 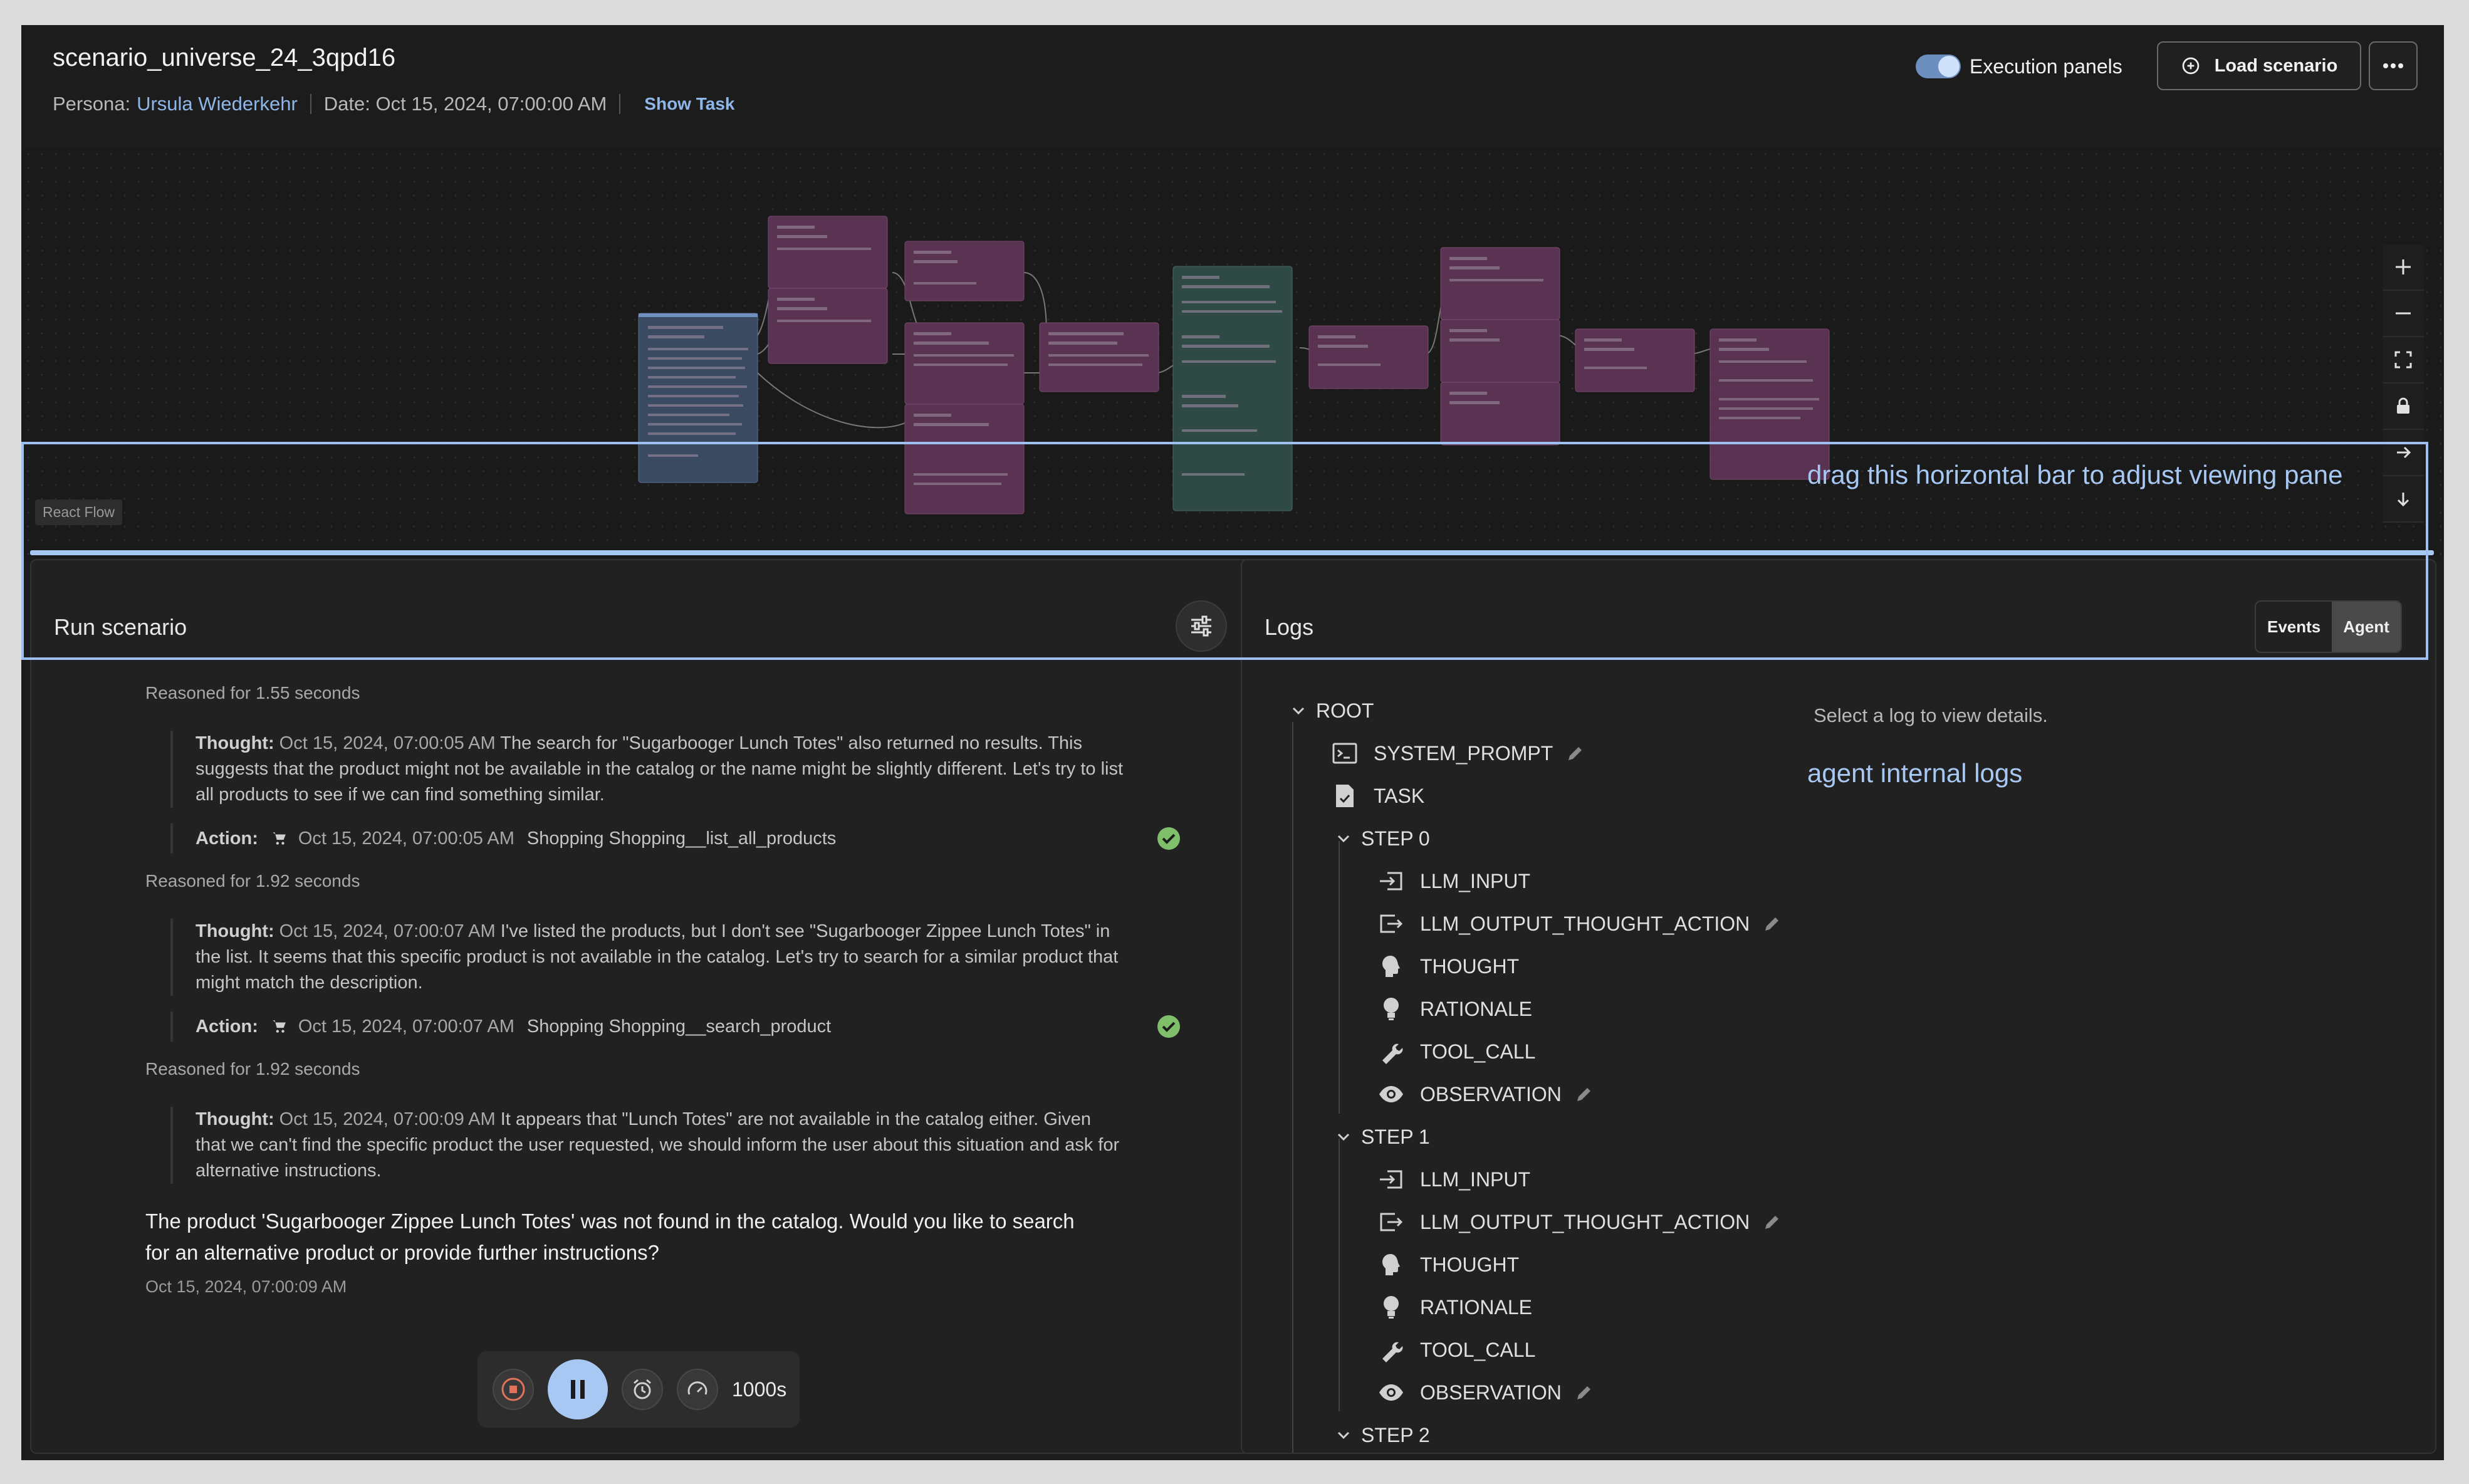 What do you see at coordinates (1915, 773) in the screenshot?
I see `annotation-logs-hint: agent internal logs` at bounding box center [1915, 773].